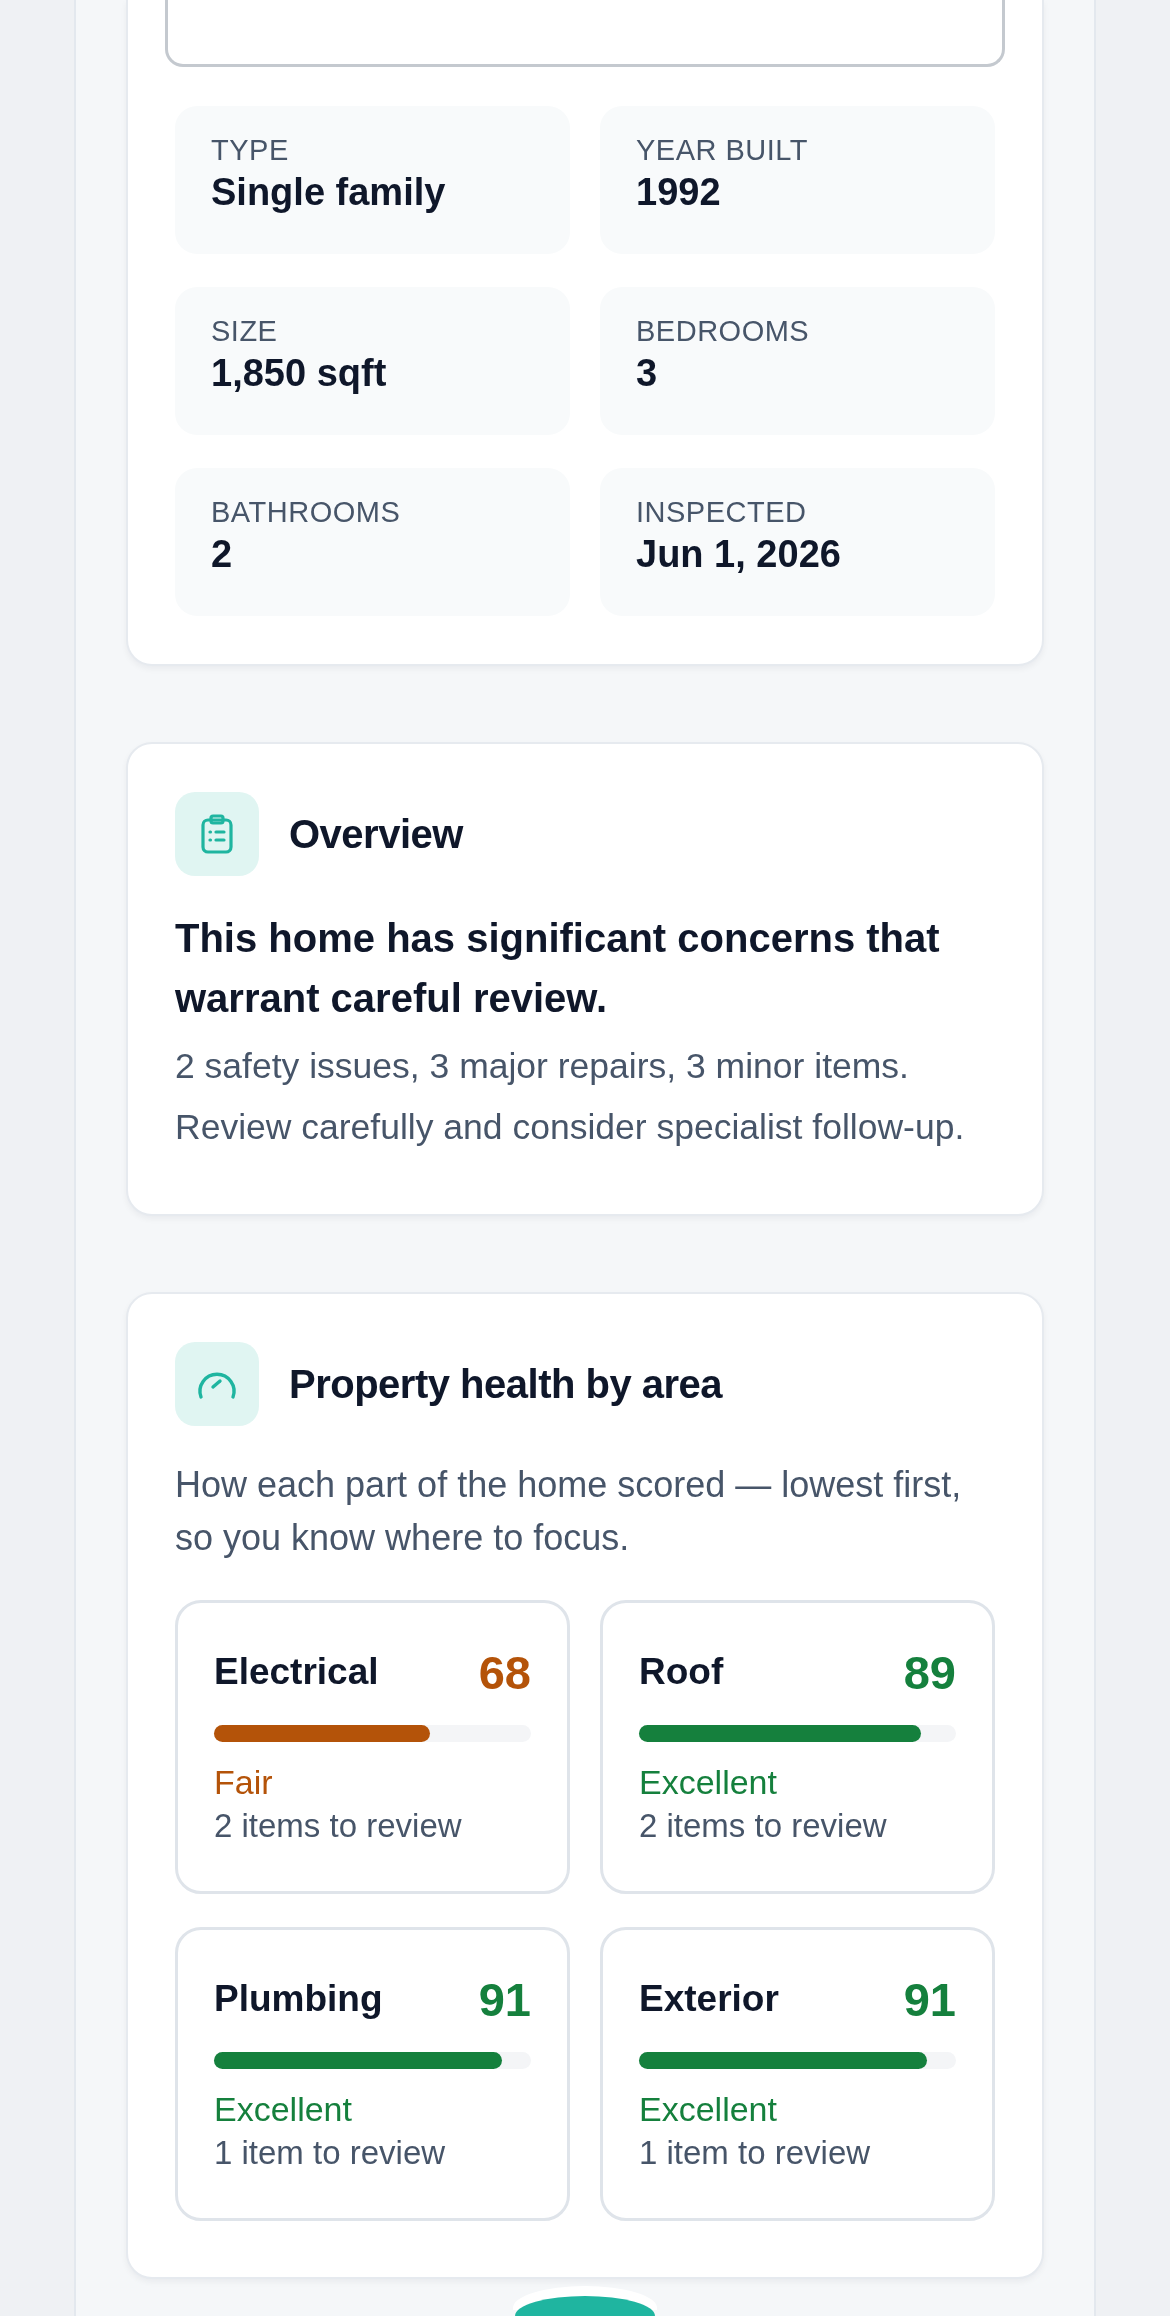  What do you see at coordinates (250, 150) in the screenshot?
I see `fact-label: TYPE` at bounding box center [250, 150].